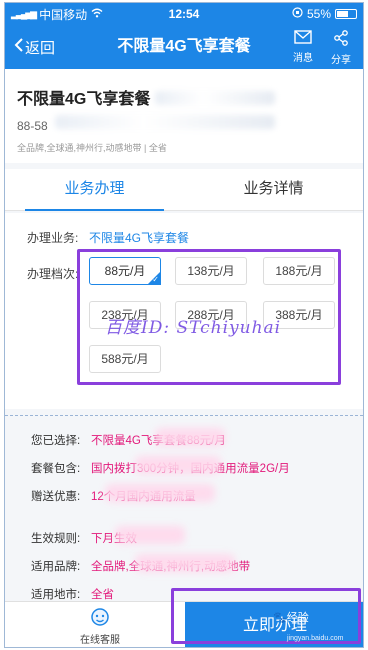  What do you see at coordinates (56, 595) in the screenshot?
I see `summary-label: 适用地市:` at bounding box center [56, 595].